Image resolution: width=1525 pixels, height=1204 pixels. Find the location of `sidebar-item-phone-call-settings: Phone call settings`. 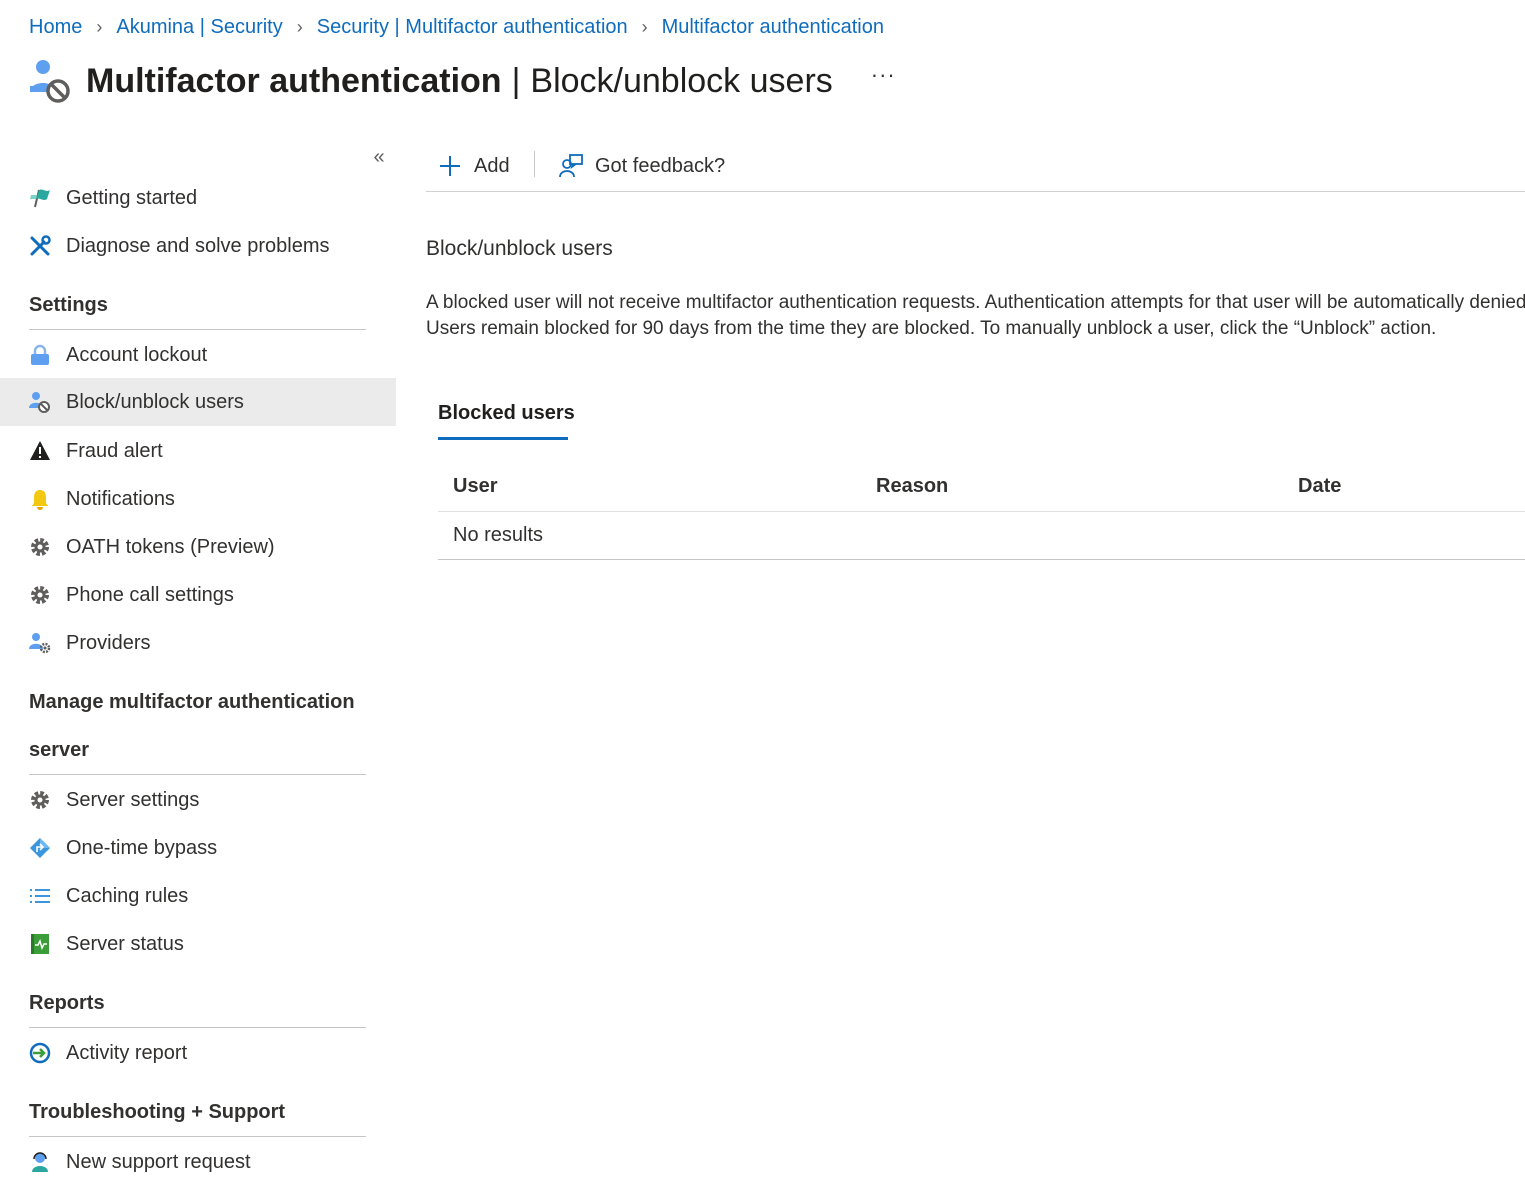

sidebar-item-phone-call-settings: Phone call settings is located at coordinates (198, 595).